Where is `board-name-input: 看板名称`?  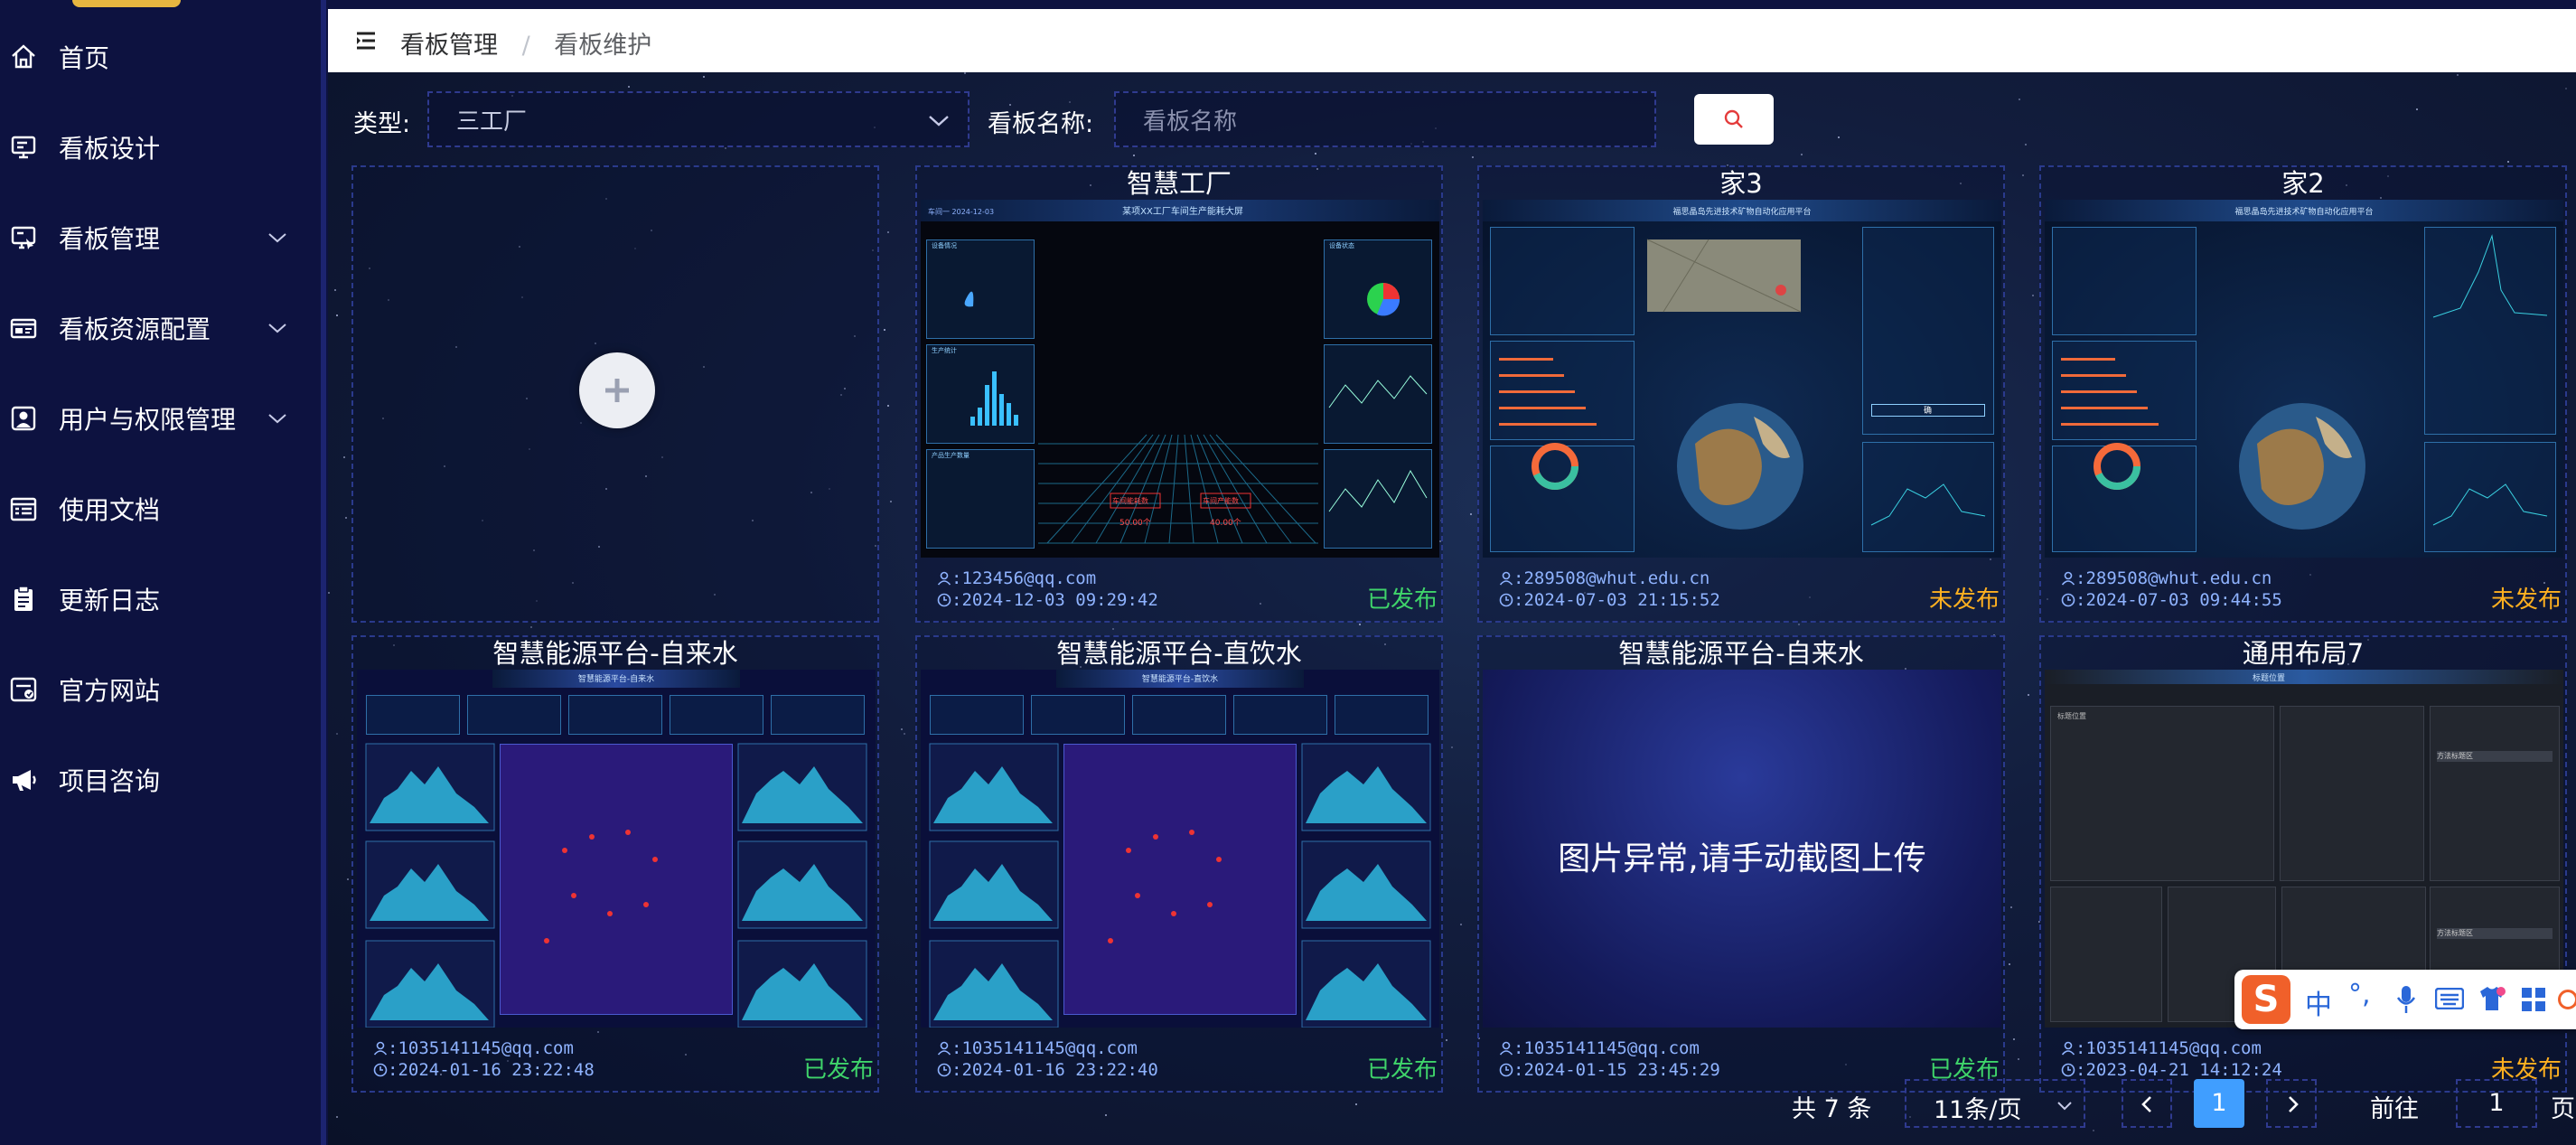 board-name-input: 看板名称 is located at coordinates (1385, 119).